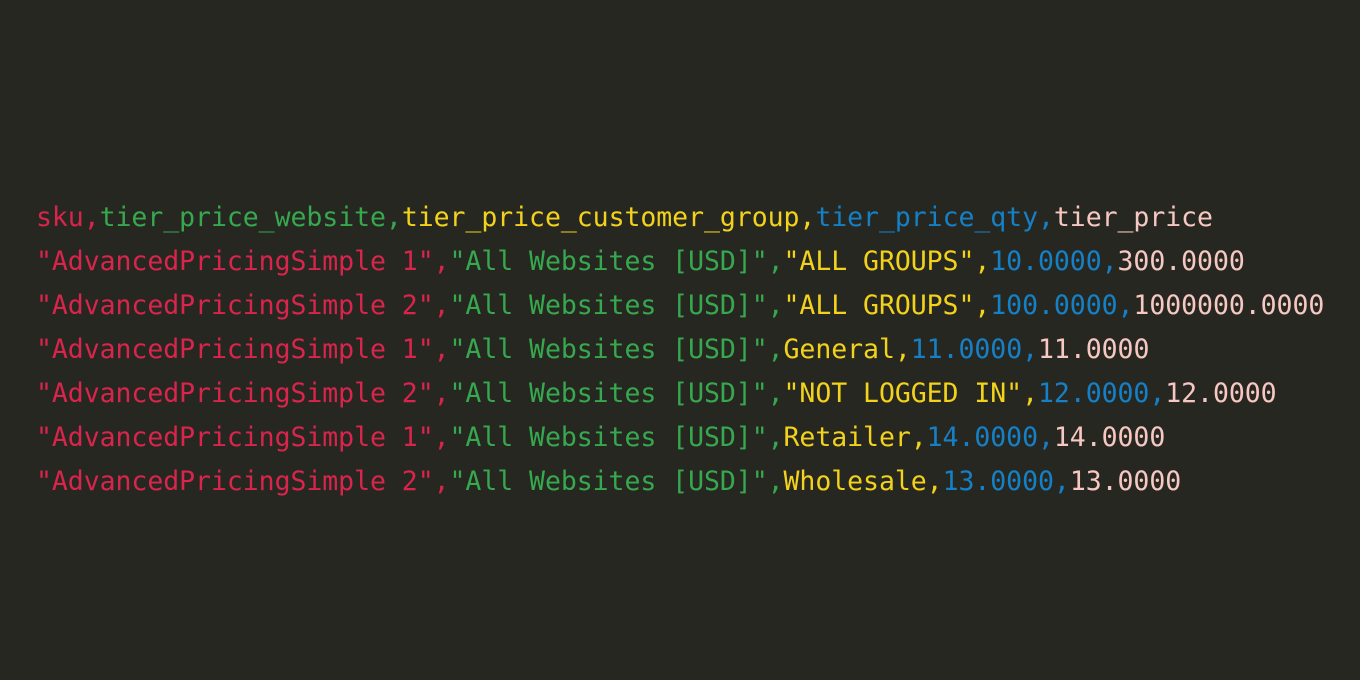 The height and width of the screenshot is (680, 1360). What do you see at coordinates (250, 217) in the screenshot?
I see `header-website: tier_price_website,` at bounding box center [250, 217].